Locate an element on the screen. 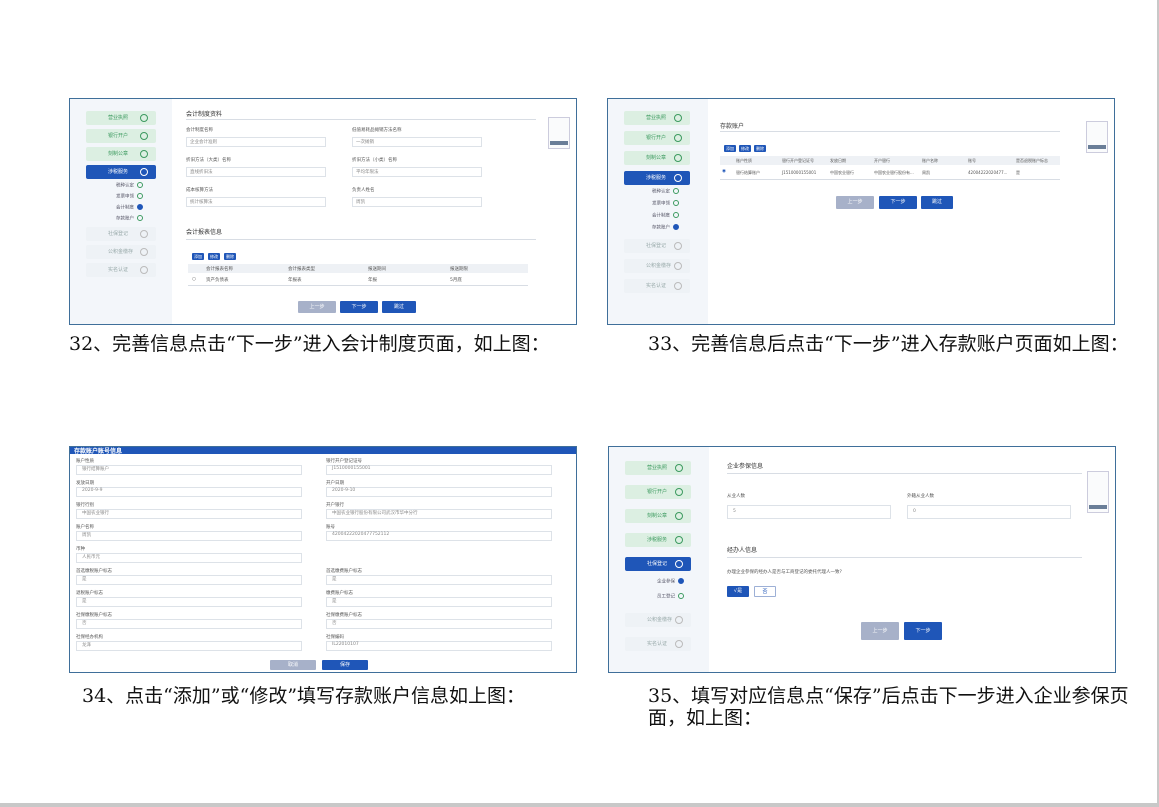  section-title: 存款账户 is located at coordinates (732, 126).